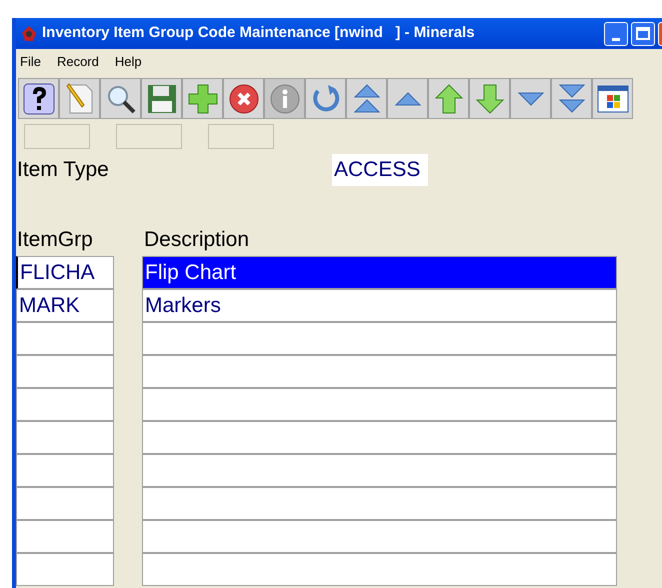  I want to click on pencil-page-icon, so click(80, 98).